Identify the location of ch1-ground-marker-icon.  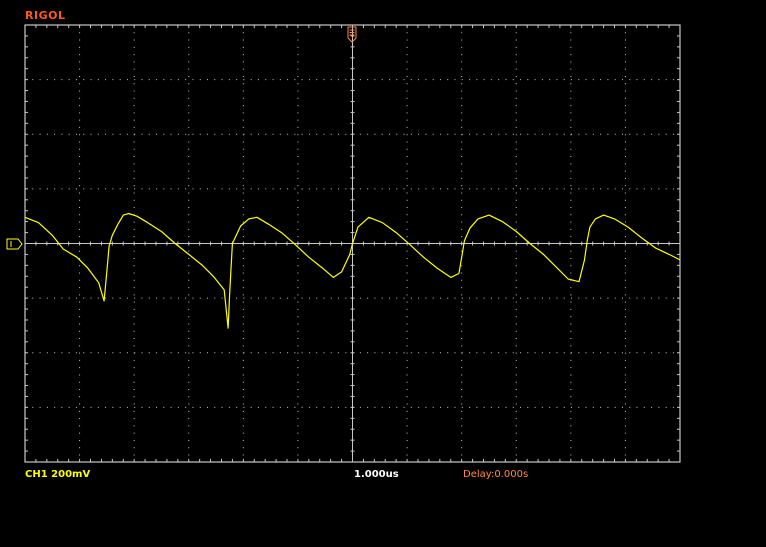
(14, 244).